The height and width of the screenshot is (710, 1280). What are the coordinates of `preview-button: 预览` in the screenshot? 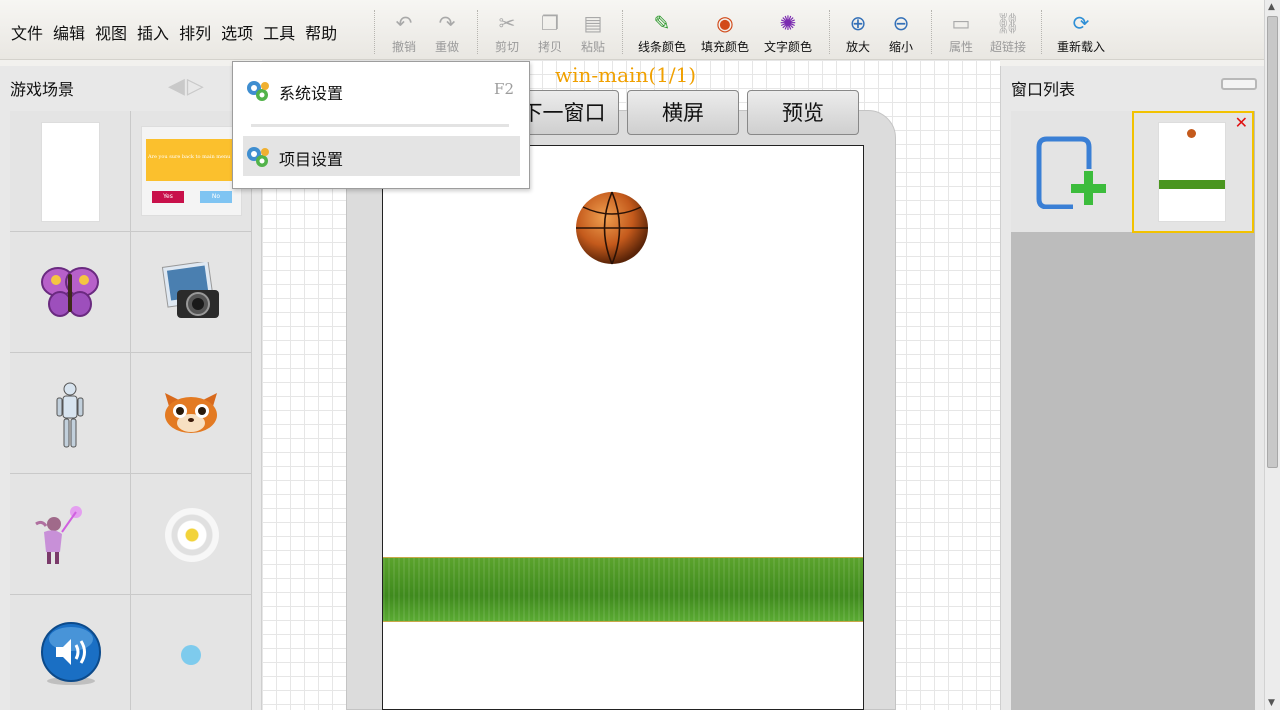 It's located at (803, 112).